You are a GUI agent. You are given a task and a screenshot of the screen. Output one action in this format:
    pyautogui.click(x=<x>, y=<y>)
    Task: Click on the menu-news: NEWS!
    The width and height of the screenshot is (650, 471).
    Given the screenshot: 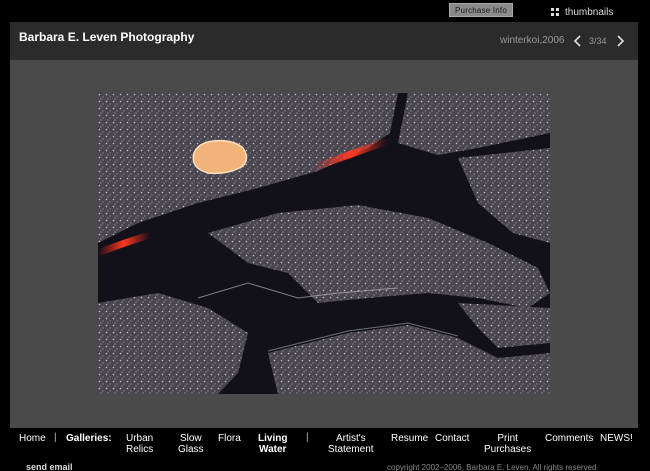 What is the action you would take?
    pyautogui.click(x=616, y=438)
    